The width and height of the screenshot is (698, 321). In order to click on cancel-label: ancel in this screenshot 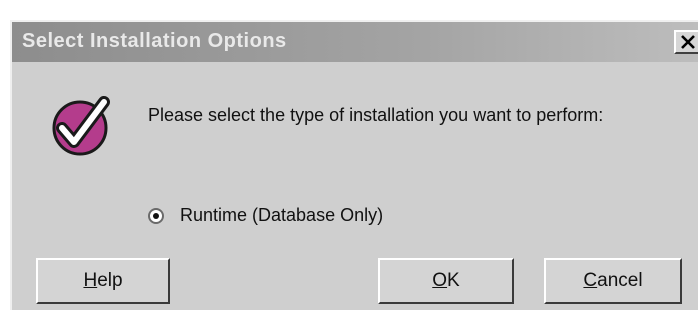, I will do `click(620, 280)`.